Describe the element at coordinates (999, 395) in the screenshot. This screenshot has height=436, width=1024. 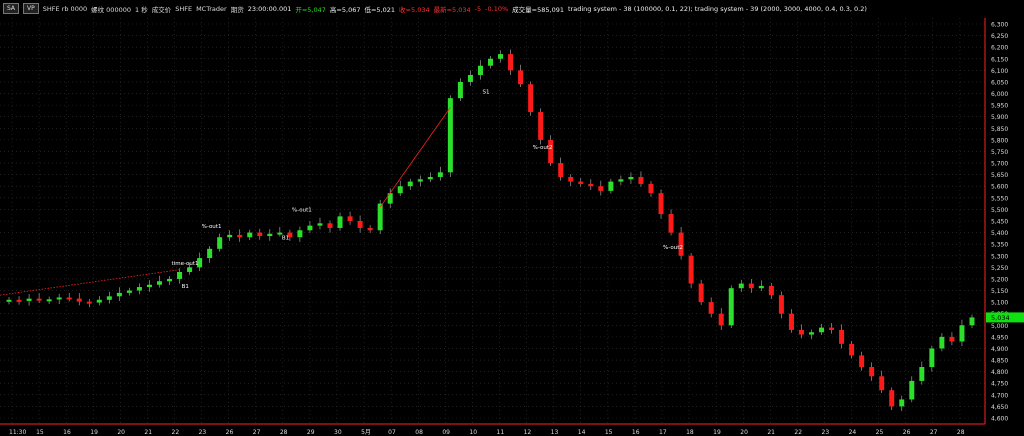
I see `price-tick-label: 4,700` at that location.